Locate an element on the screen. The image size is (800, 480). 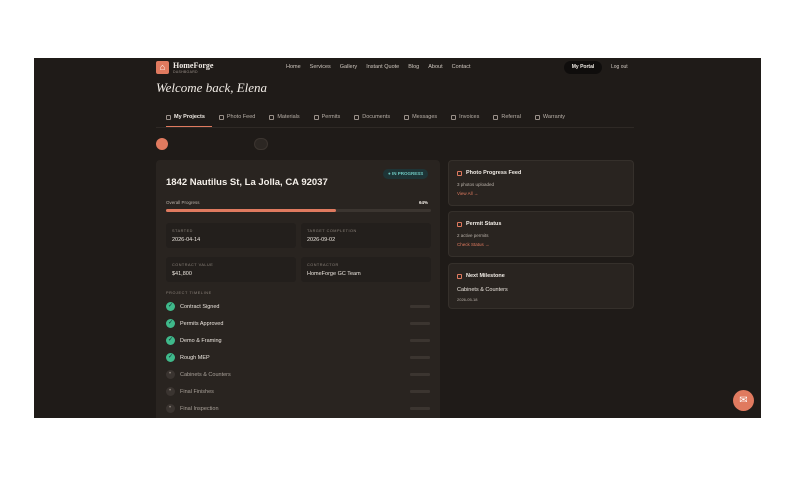
tab-documents: Documents is located at coordinates (372, 117).